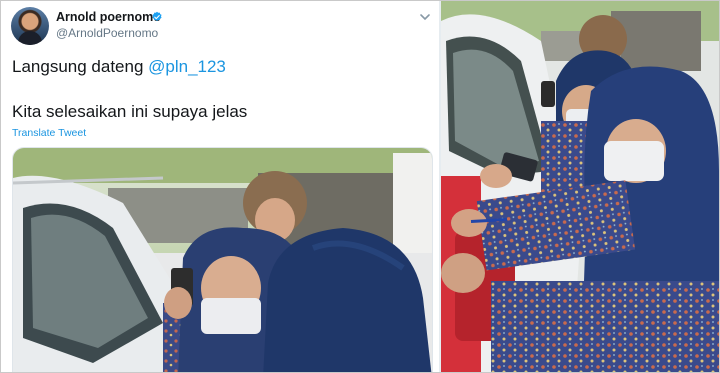  Describe the element at coordinates (130, 111) in the screenshot. I see `tweet-text-line-2: Kita selesaikan ini supaya jelas` at that location.